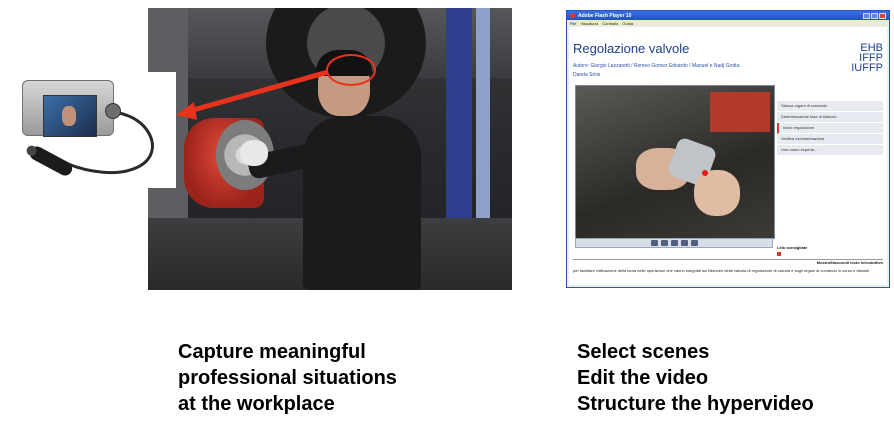 The height and width of the screenshot is (429, 894). What do you see at coordinates (866, 15) in the screenshot?
I see `minimize-button` at bounding box center [866, 15].